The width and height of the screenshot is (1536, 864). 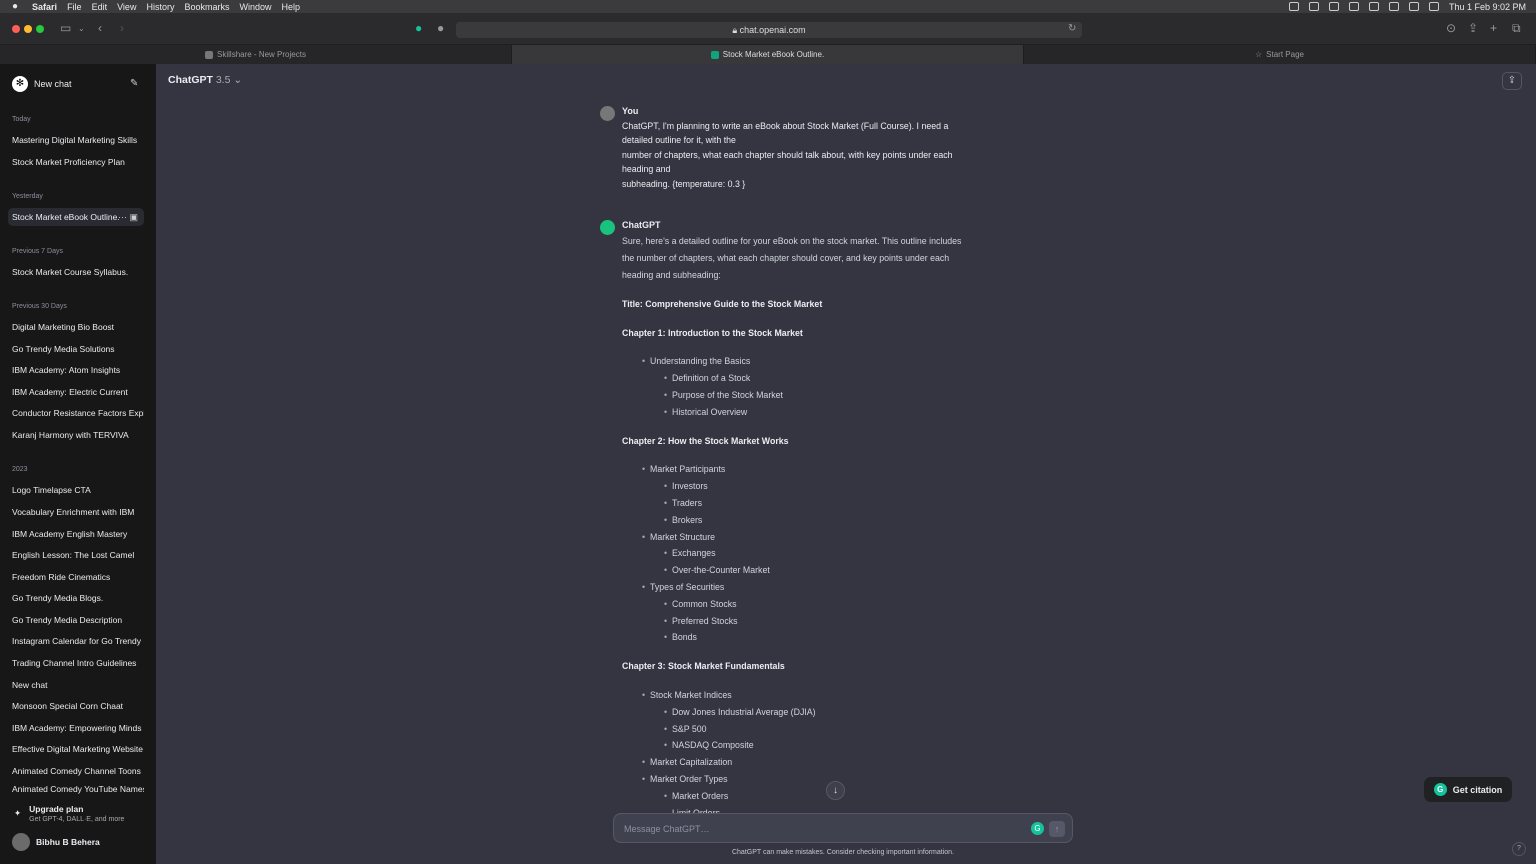 I want to click on chat-item: Effective Digital Marketing Website, so click(x=76, y=749).